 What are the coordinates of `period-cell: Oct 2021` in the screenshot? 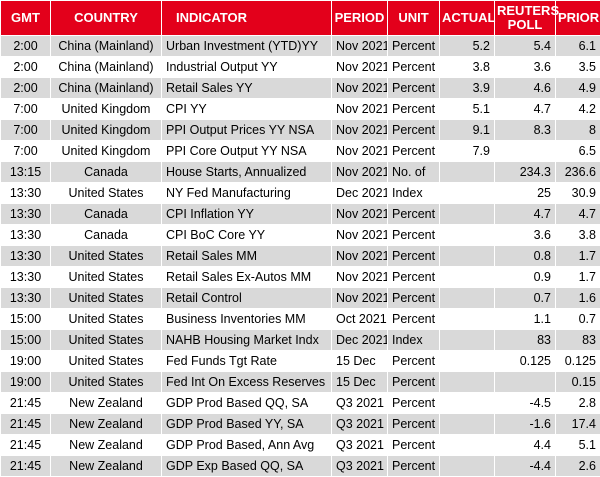 It's located at (360, 319).